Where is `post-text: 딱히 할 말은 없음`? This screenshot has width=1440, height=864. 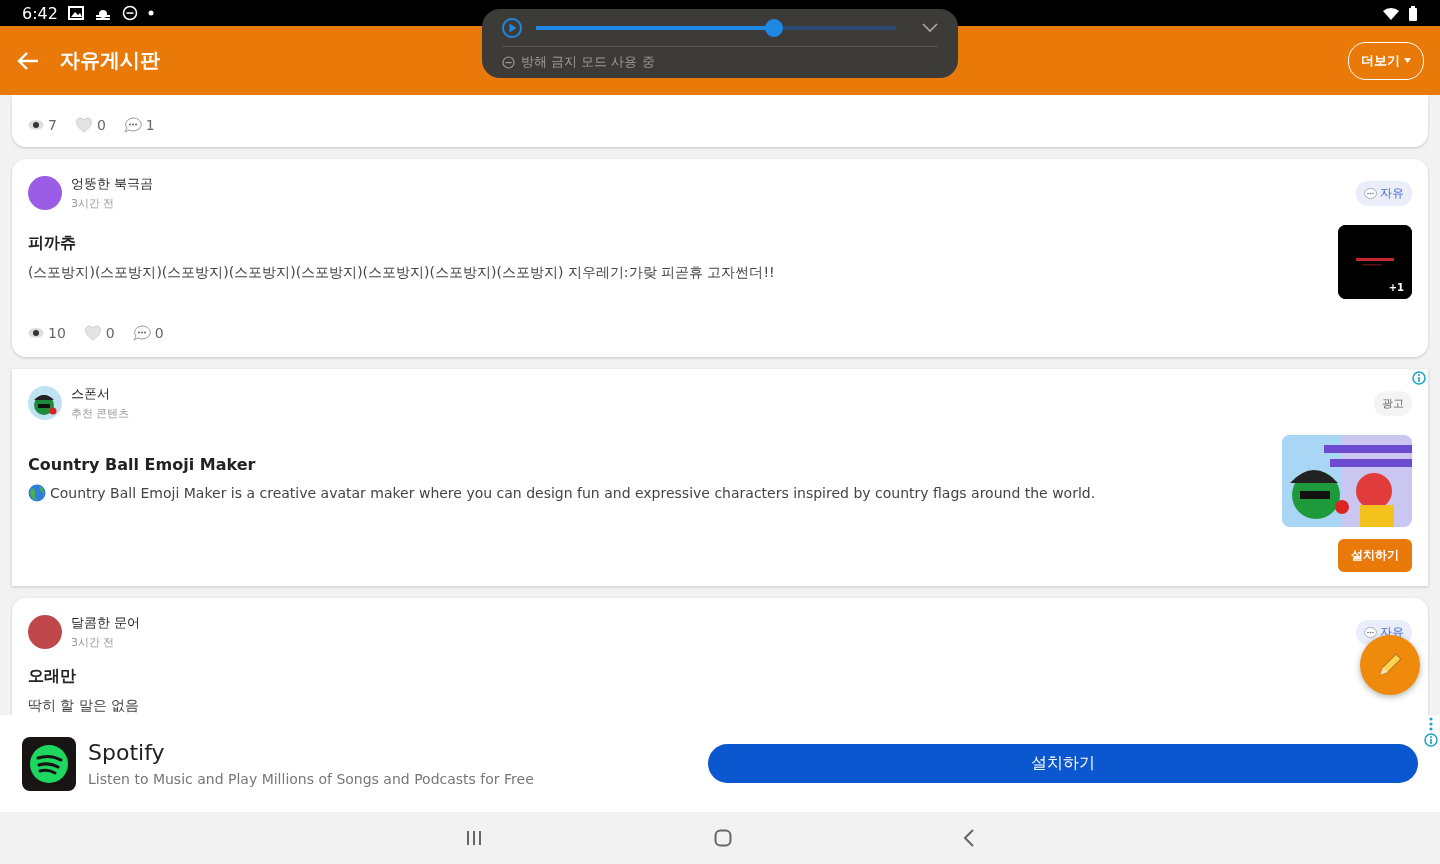 post-text: 딱히 할 말은 없음 is located at coordinates (84, 706).